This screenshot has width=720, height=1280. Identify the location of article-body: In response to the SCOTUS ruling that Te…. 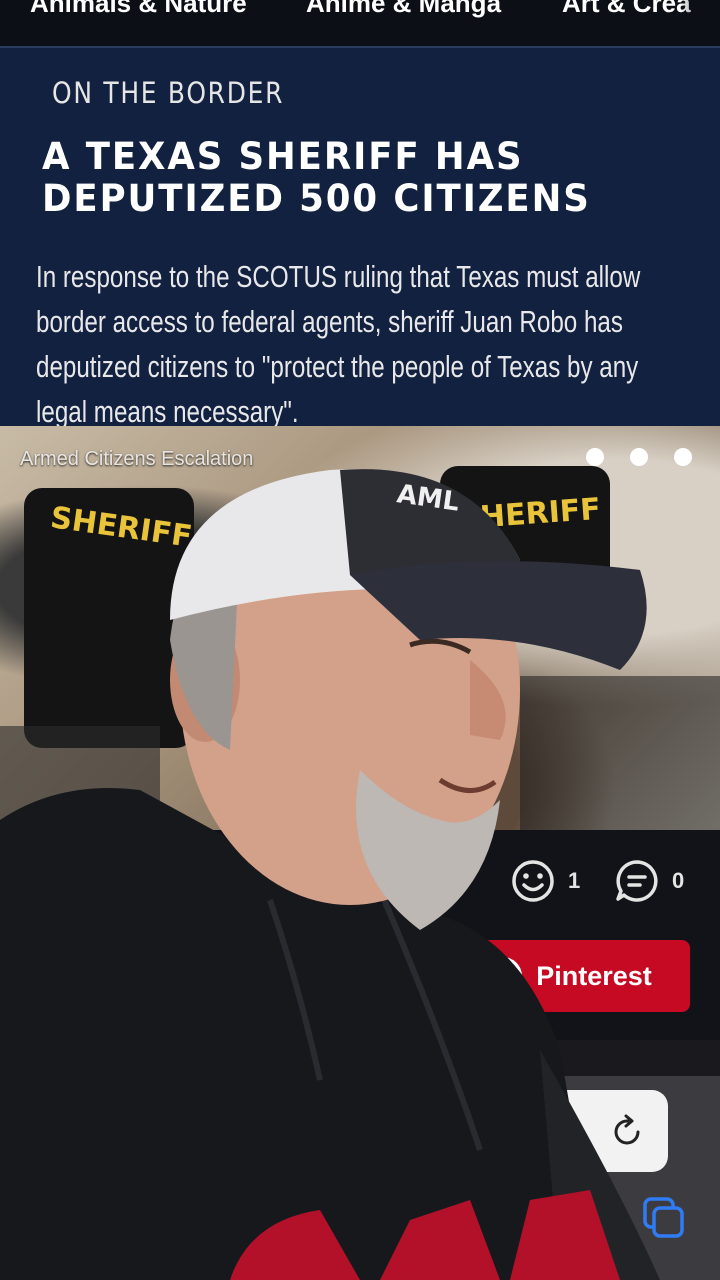
(338, 344).